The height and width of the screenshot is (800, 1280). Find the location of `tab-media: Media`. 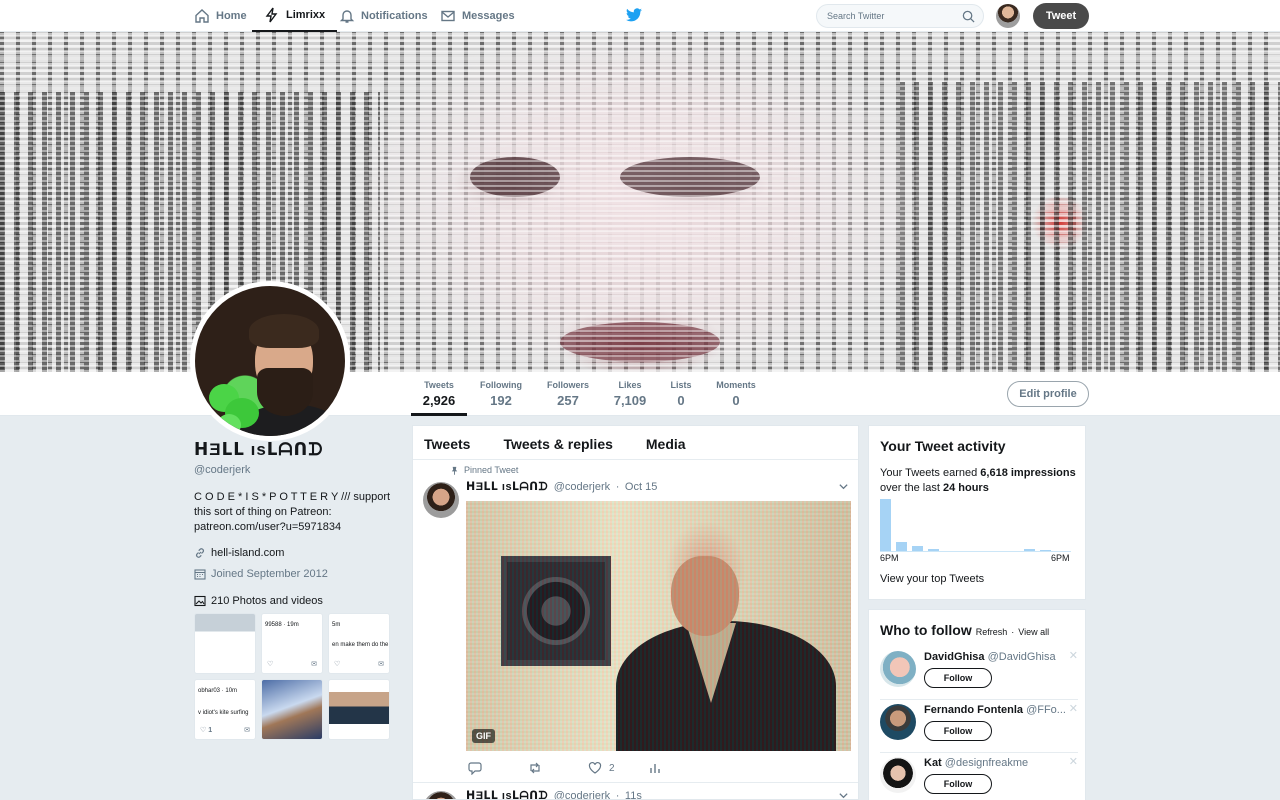

tab-media: Media is located at coordinates (666, 442).